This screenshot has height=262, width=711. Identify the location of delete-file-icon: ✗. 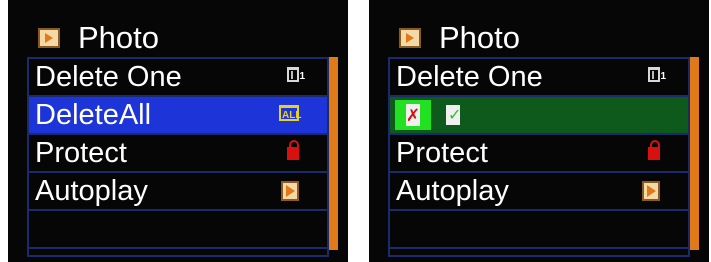
(413, 115).